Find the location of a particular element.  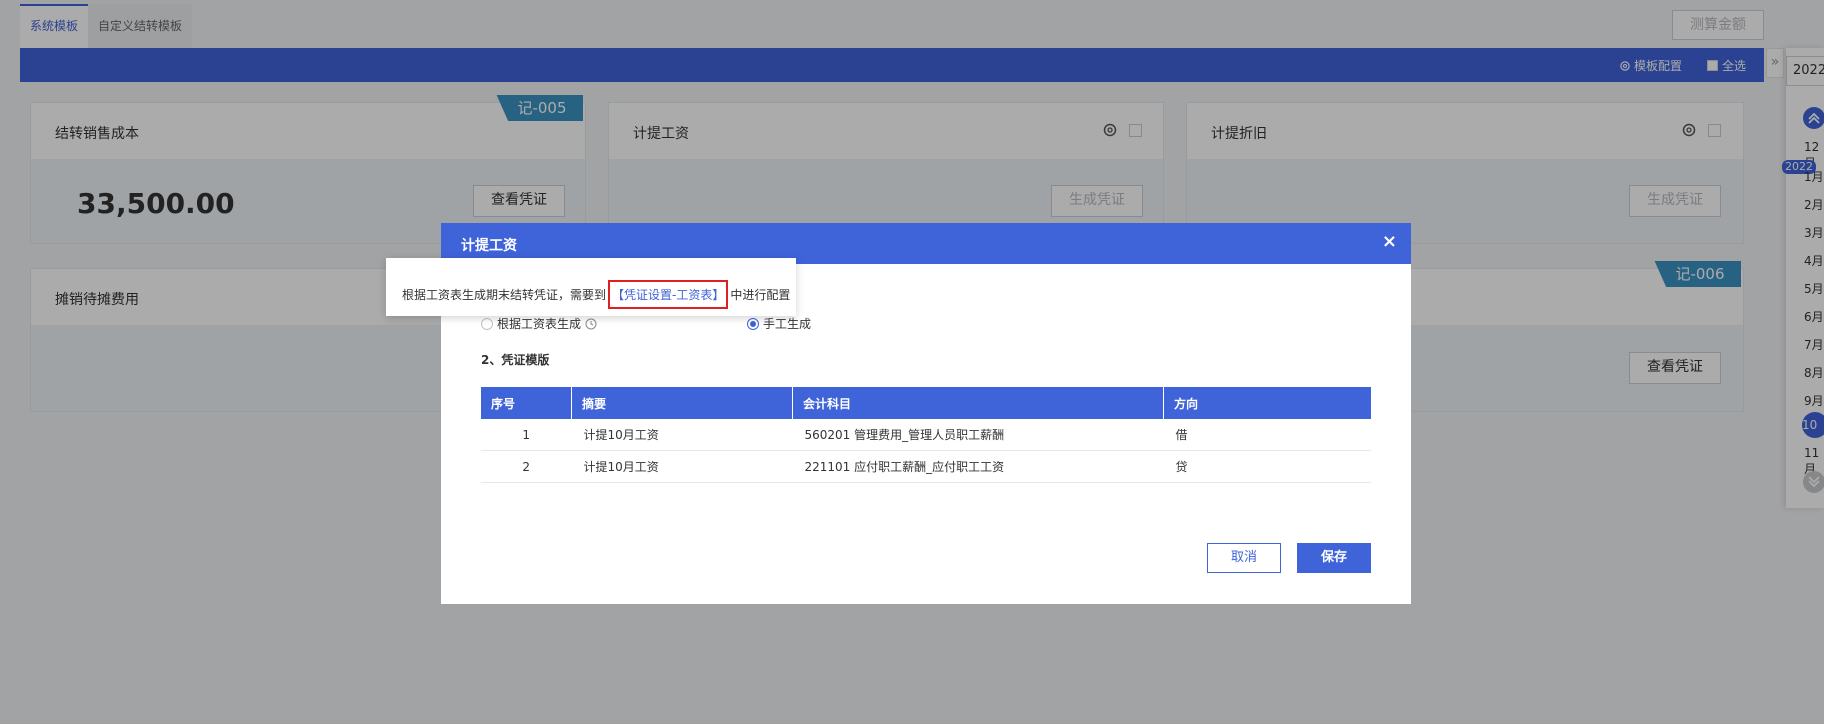

cell-direction: 贷 is located at coordinates (1267, 466).